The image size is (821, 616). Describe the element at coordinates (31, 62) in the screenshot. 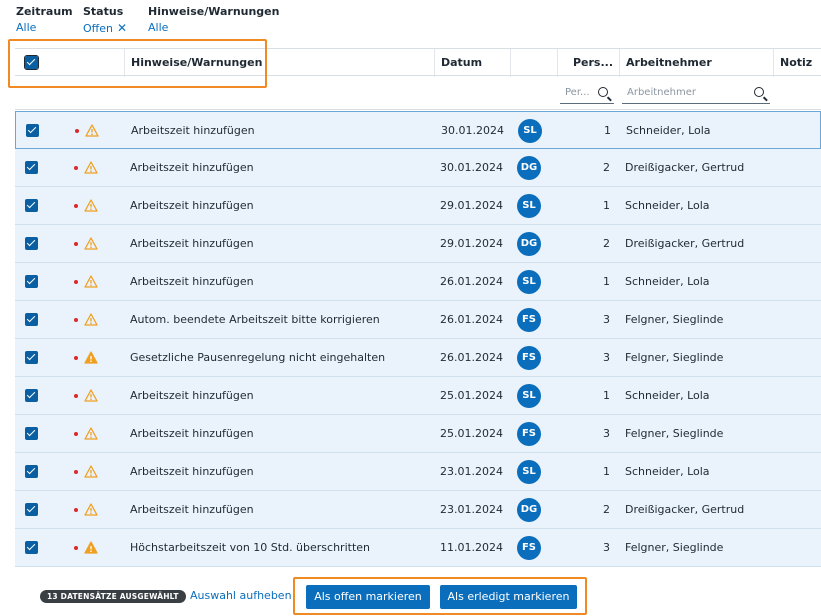

I see `select-all-checkbox` at that location.